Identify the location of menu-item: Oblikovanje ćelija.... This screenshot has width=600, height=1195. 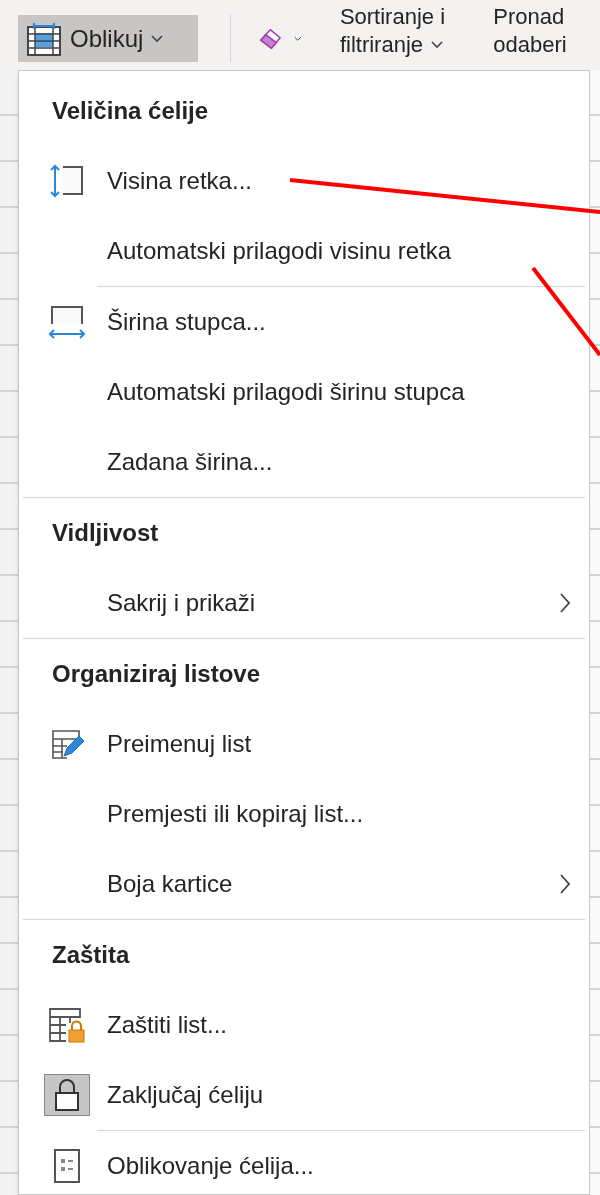
(304, 1162).